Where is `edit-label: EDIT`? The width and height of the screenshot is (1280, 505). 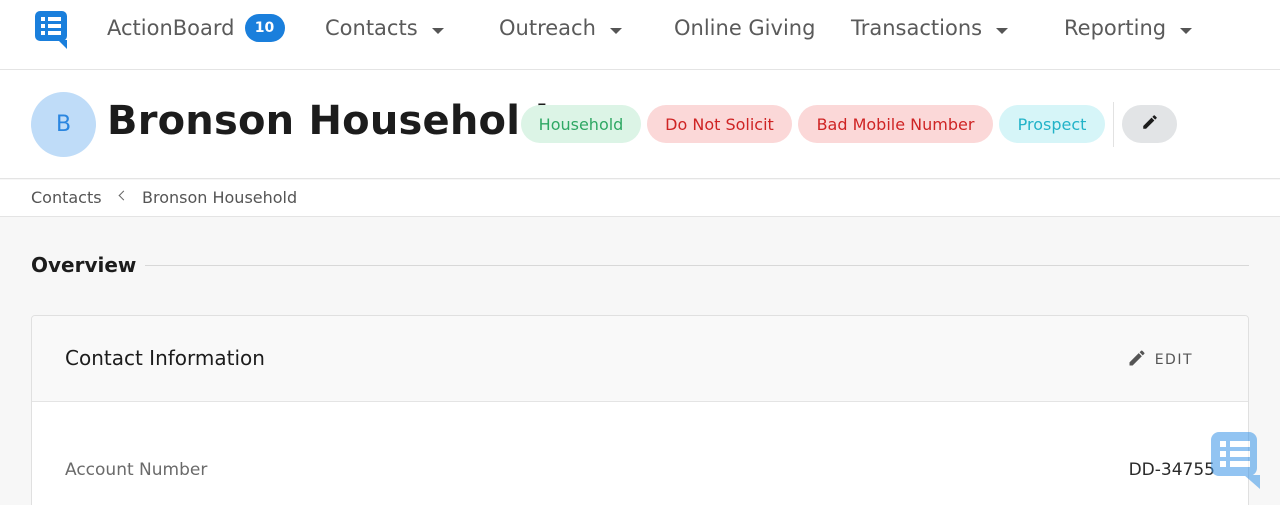 edit-label: EDIT is located at coordinates (1173, 360).